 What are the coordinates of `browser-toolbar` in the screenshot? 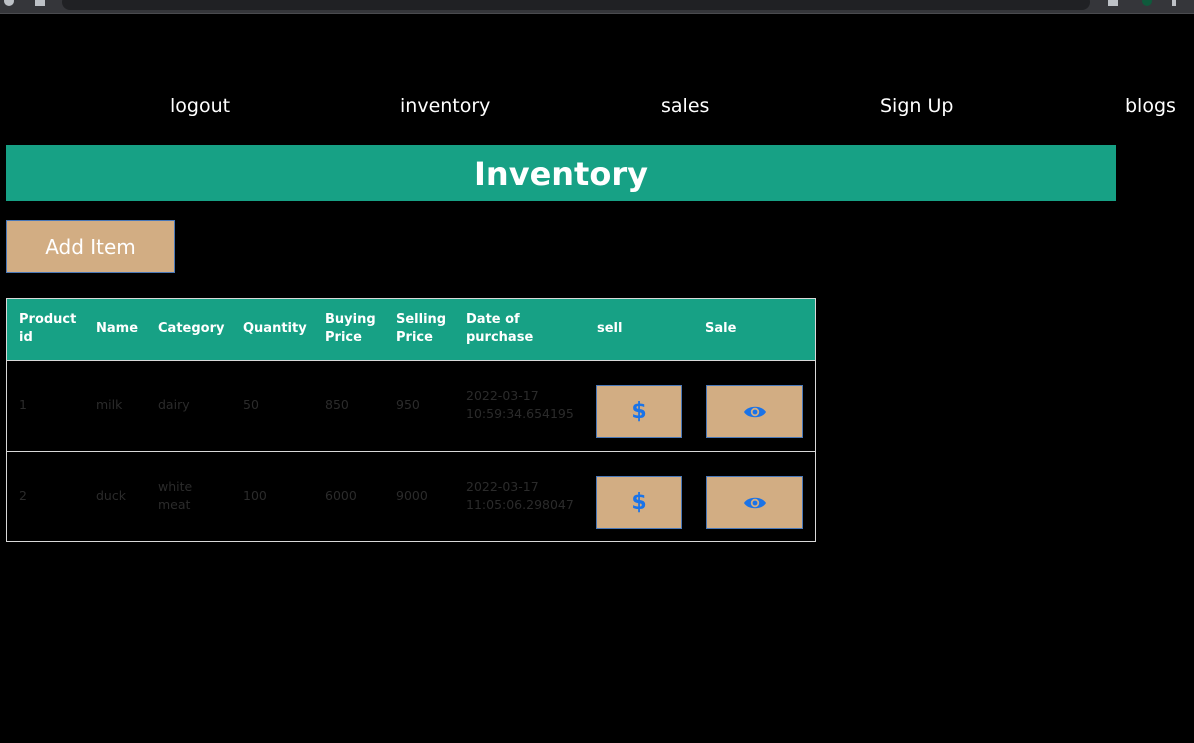 It's located at (597, 7).